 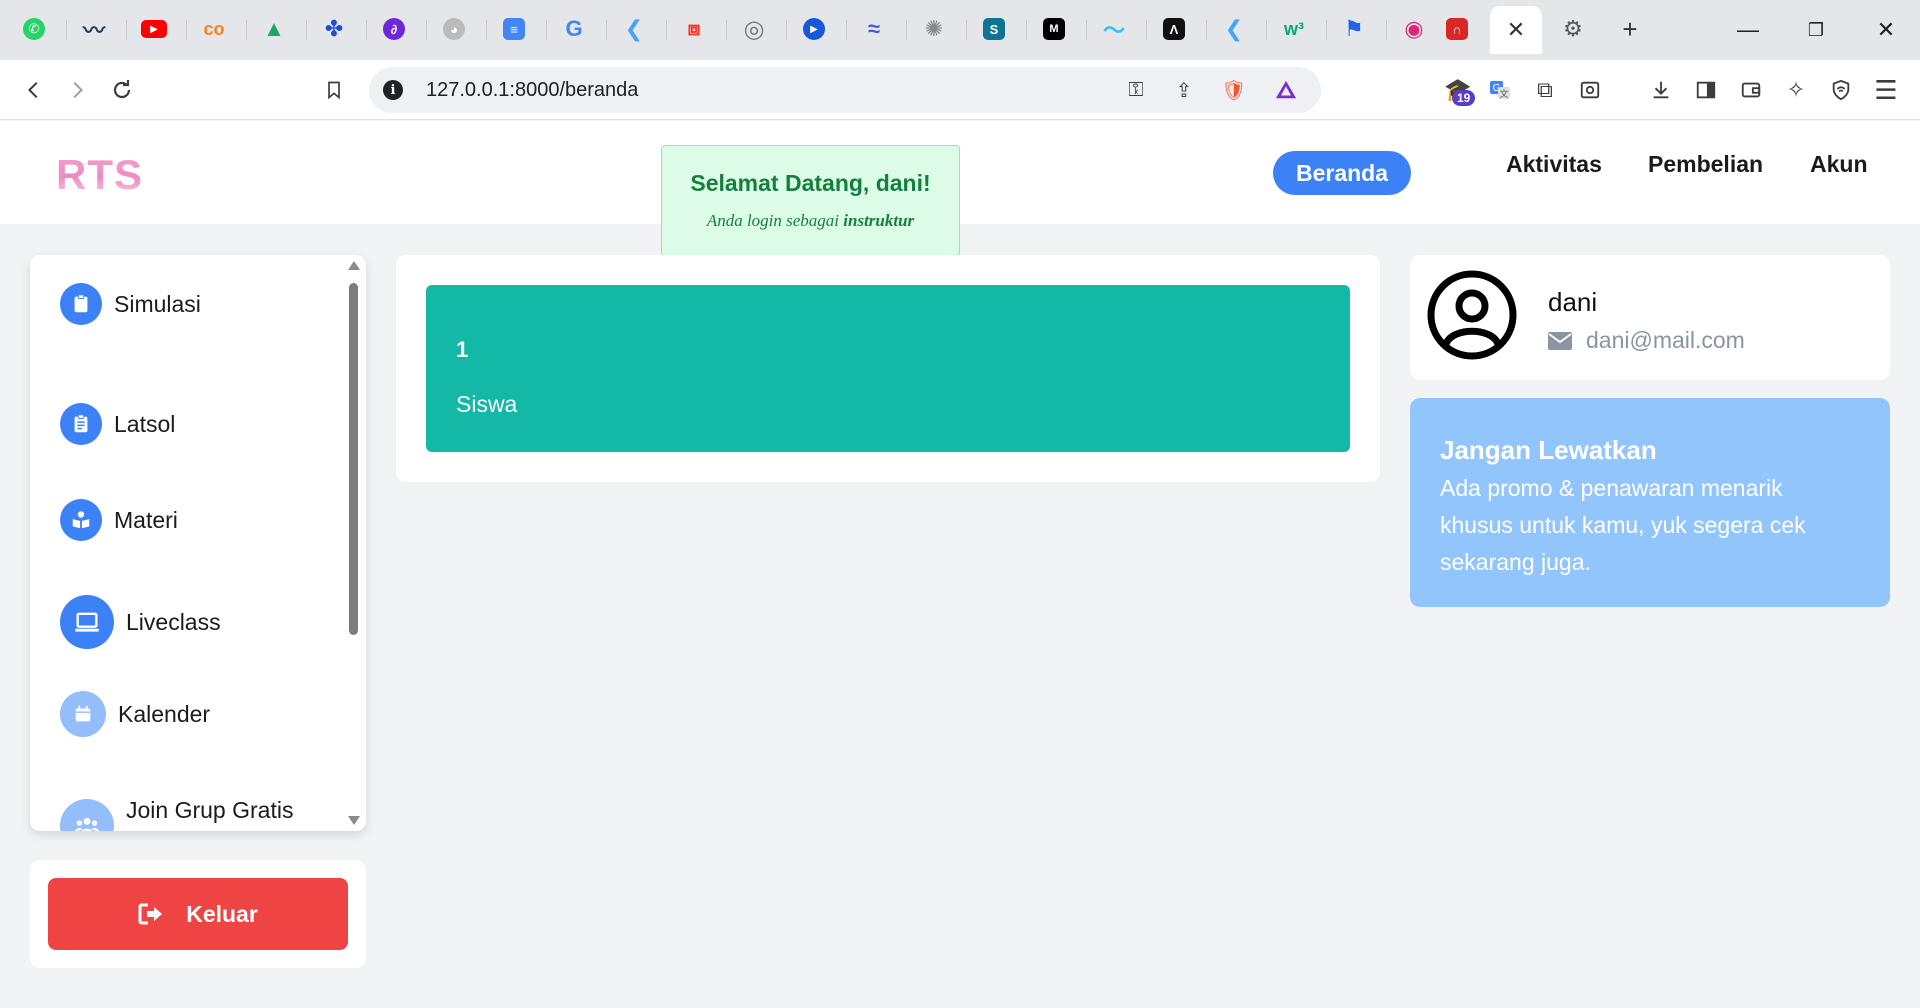 What do you see at coordinates (1354, 29) in the screenshot?
I see `tab-flag-icon: ⚑` at bounding box center [1354, 29].